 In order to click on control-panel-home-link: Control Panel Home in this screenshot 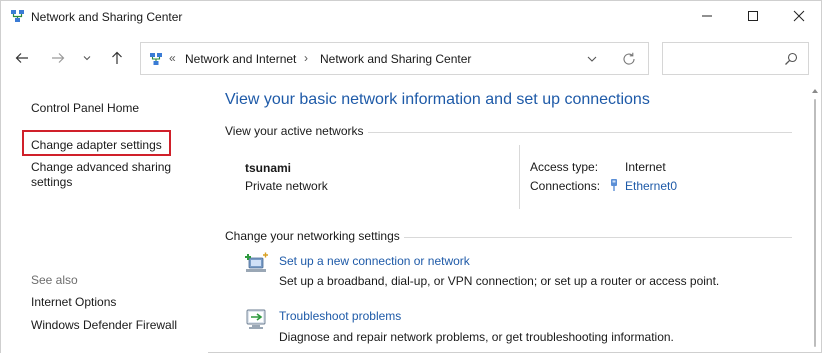, I will do `click(85, 108)`.